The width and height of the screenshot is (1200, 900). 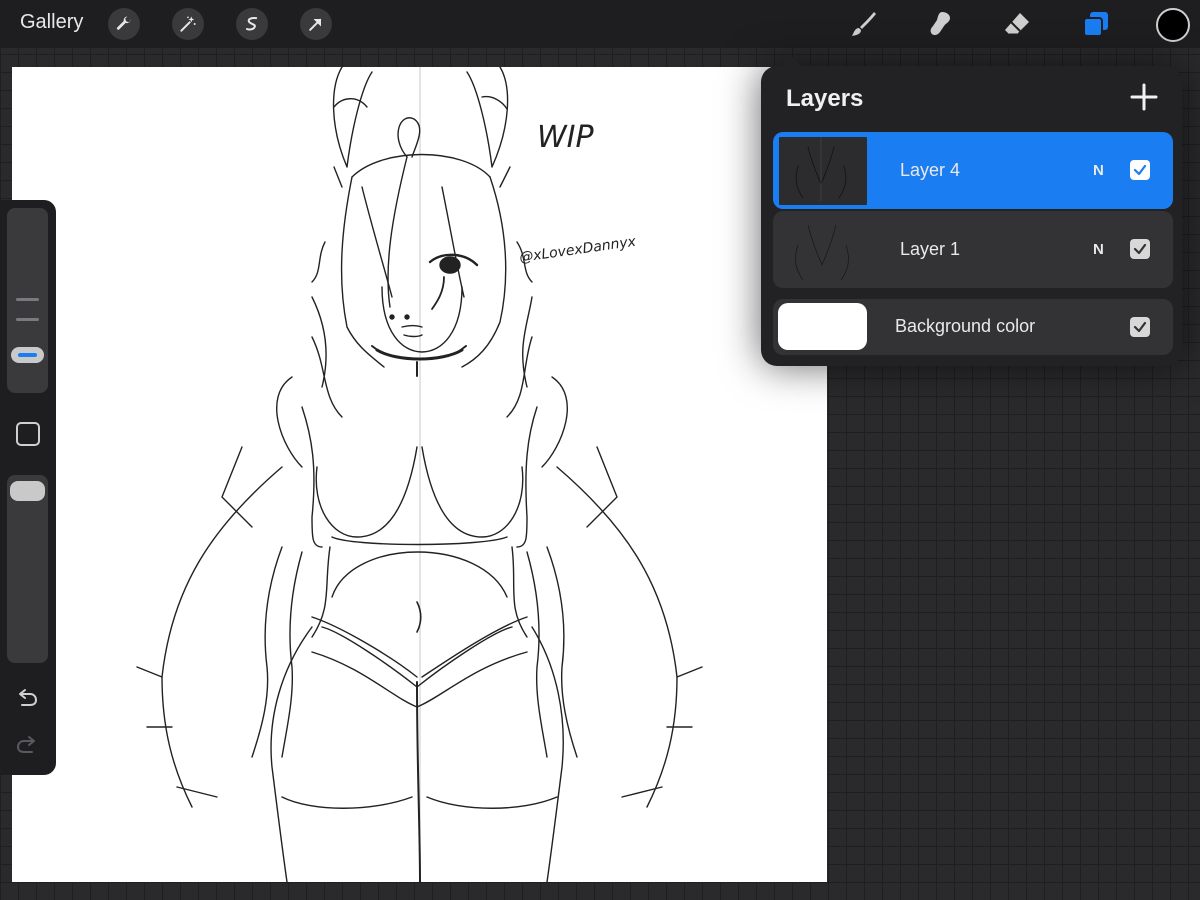 I want to click on layer-name: Layer 1, so click(x=930, y=249).